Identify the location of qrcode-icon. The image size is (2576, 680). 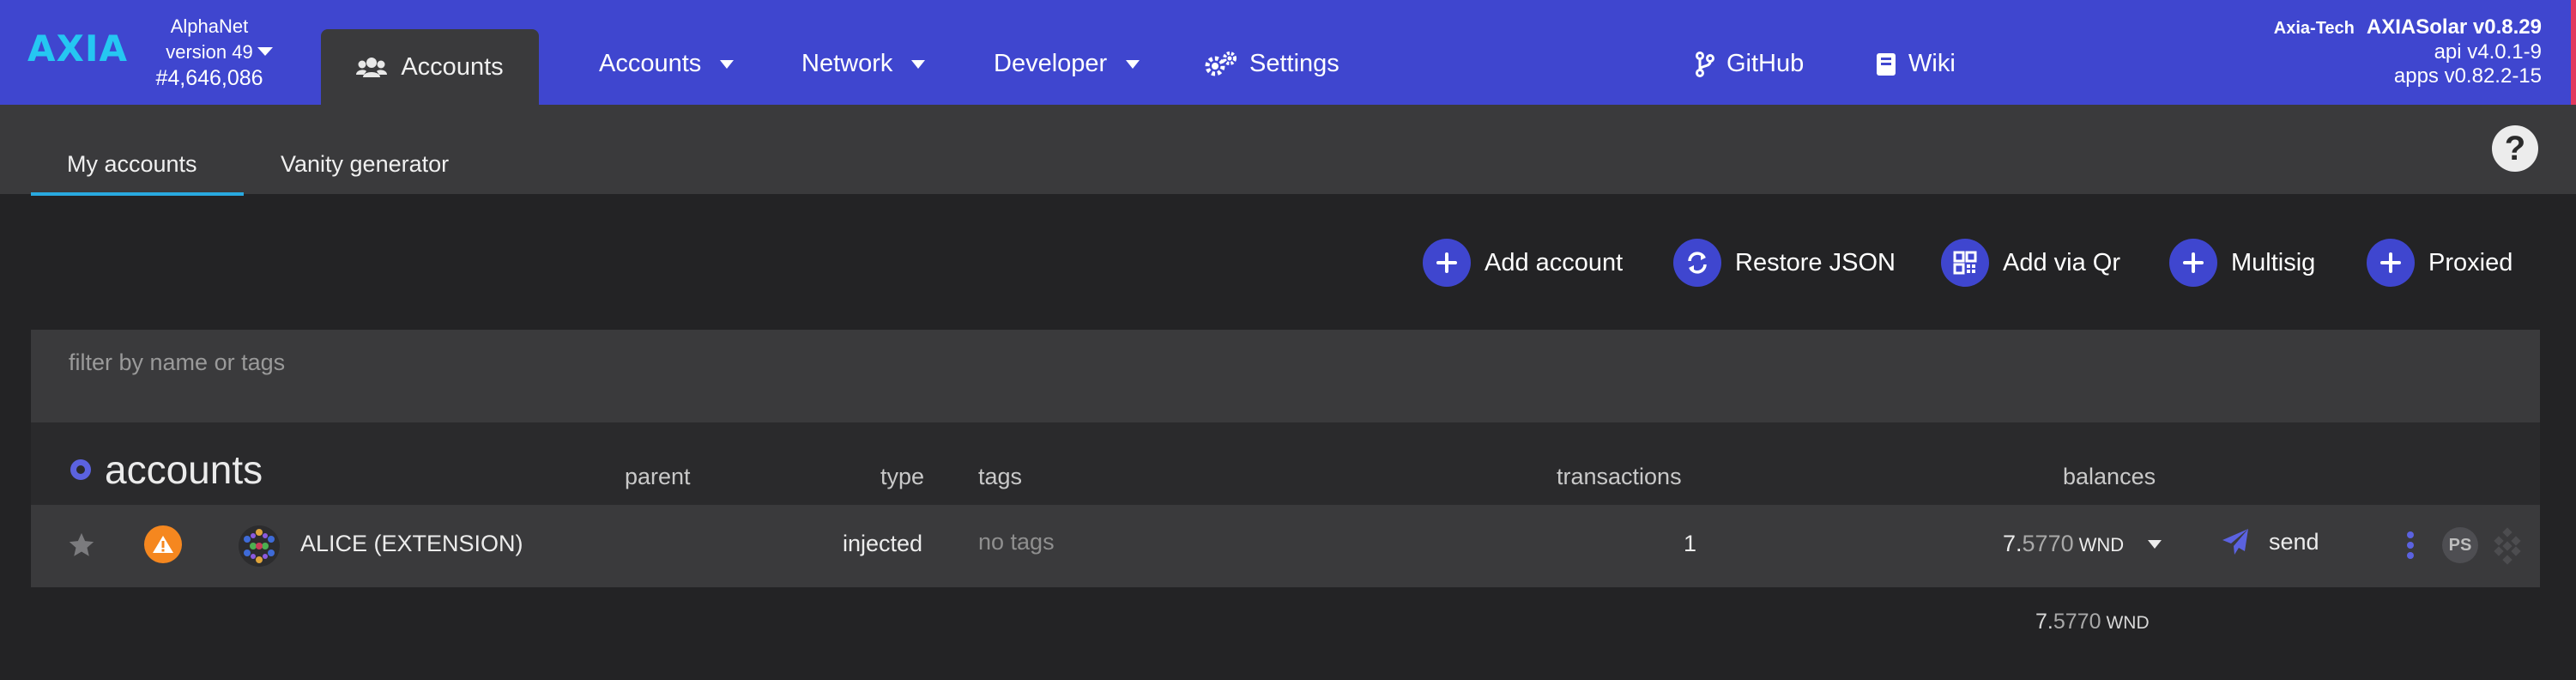
(1965, 263).